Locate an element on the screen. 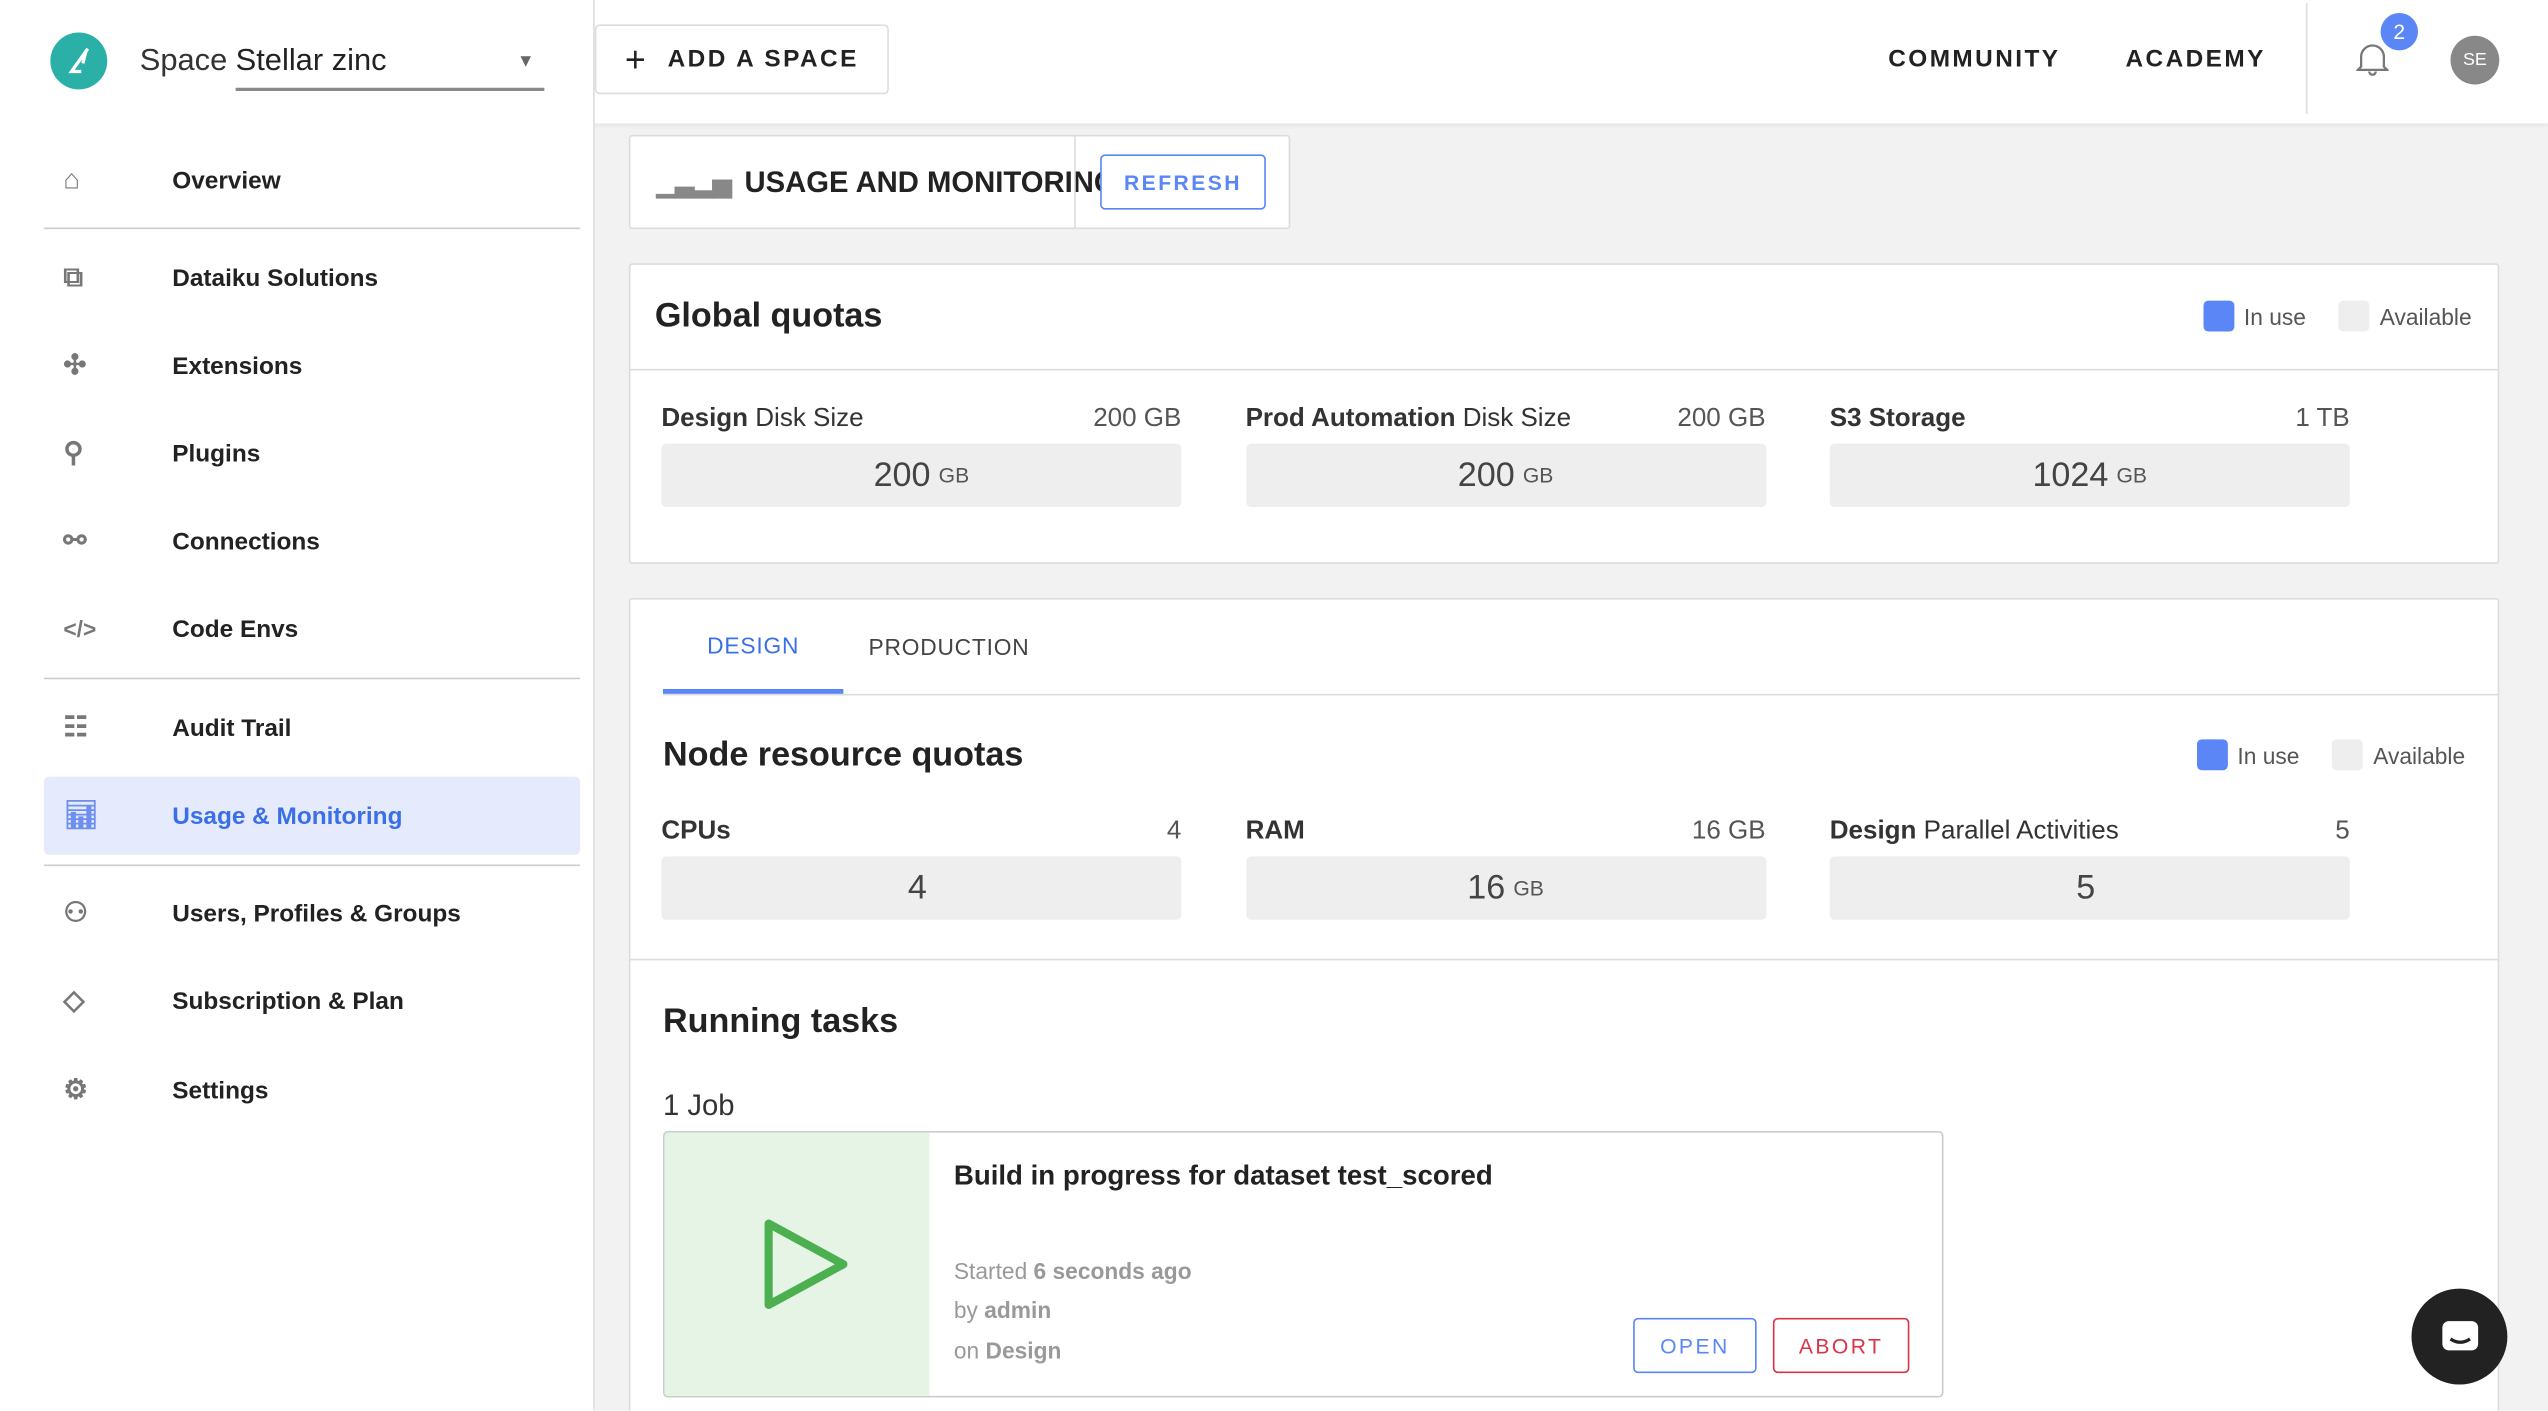 The height and width of the screenshot is (1411, 2548). sidebar-item-users: ⚇ Users, Profiles & Groups is located at coordinates (312, 913).